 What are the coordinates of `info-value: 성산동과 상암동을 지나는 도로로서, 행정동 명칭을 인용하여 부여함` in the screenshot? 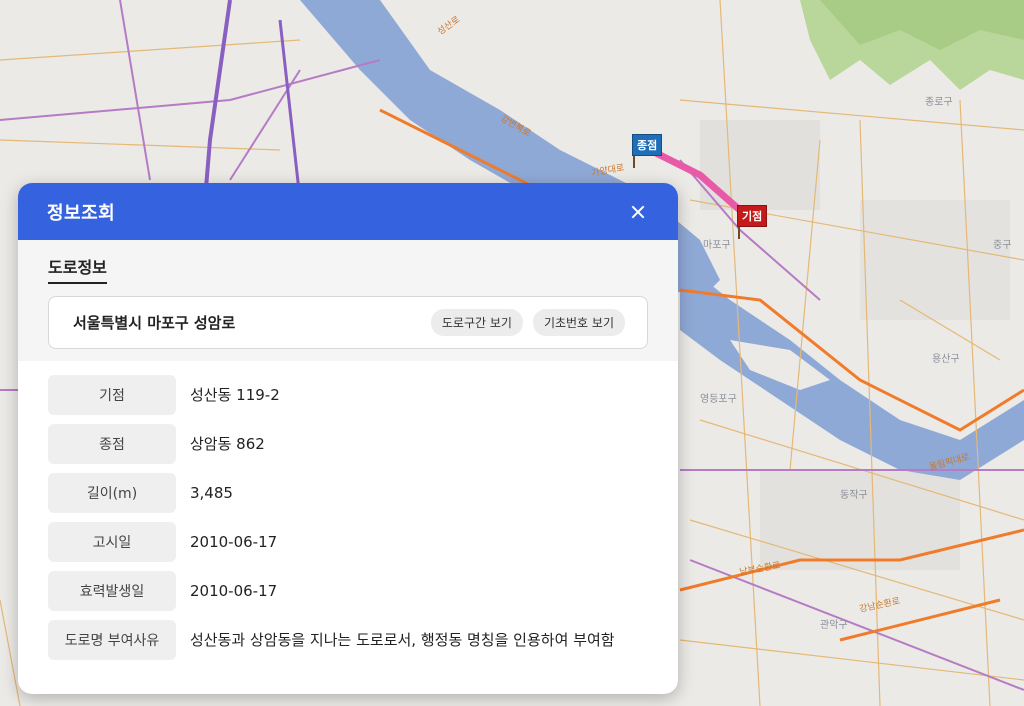 It's located at (402, 640).